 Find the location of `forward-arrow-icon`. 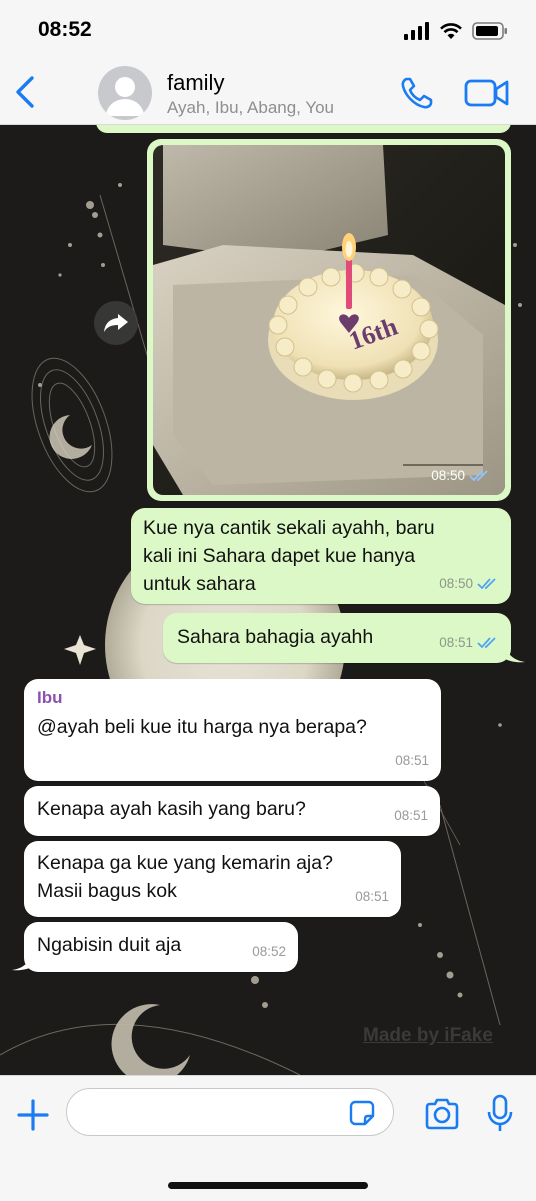

forward-arrow-icon is located at coordinates (116, 323).